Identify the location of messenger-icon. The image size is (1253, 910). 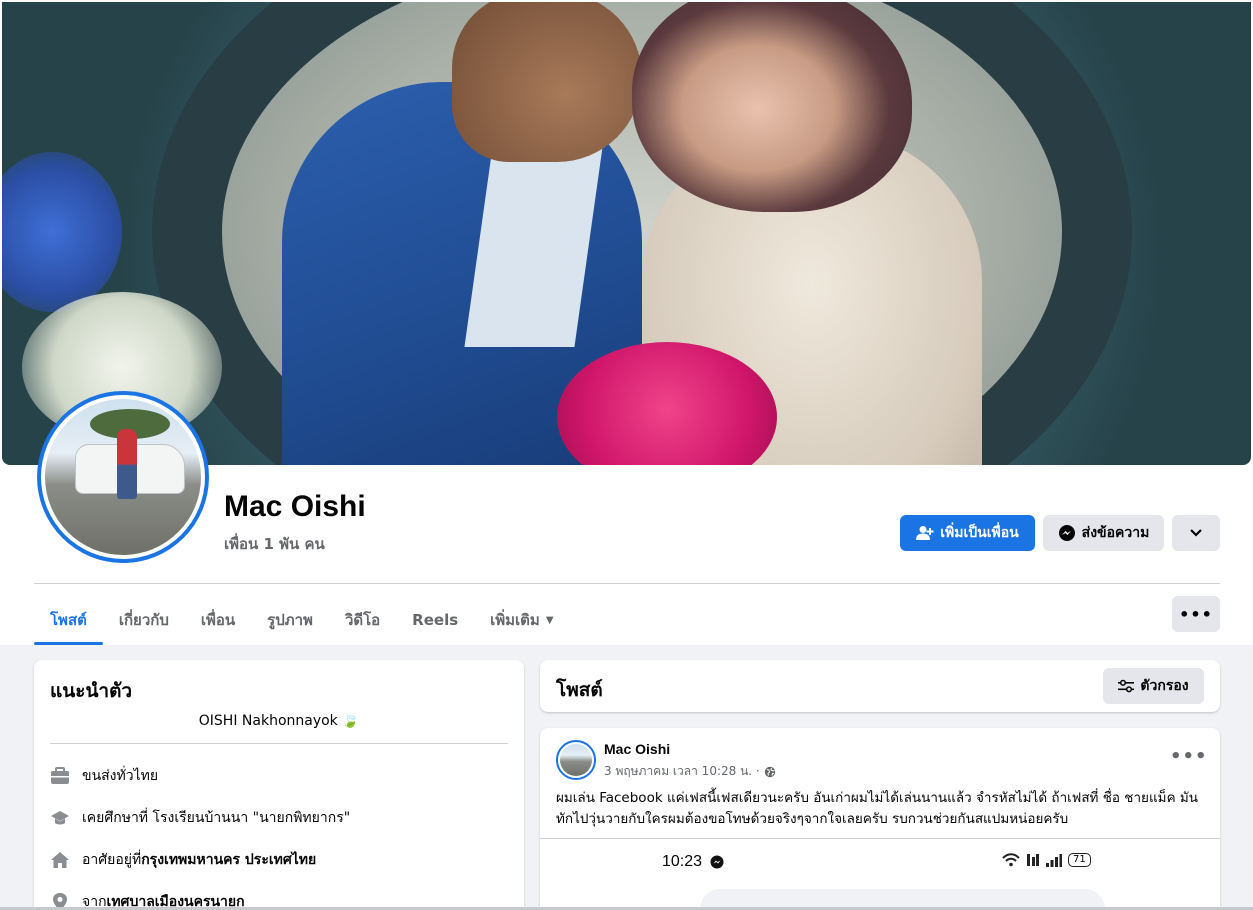
(1066, 533).